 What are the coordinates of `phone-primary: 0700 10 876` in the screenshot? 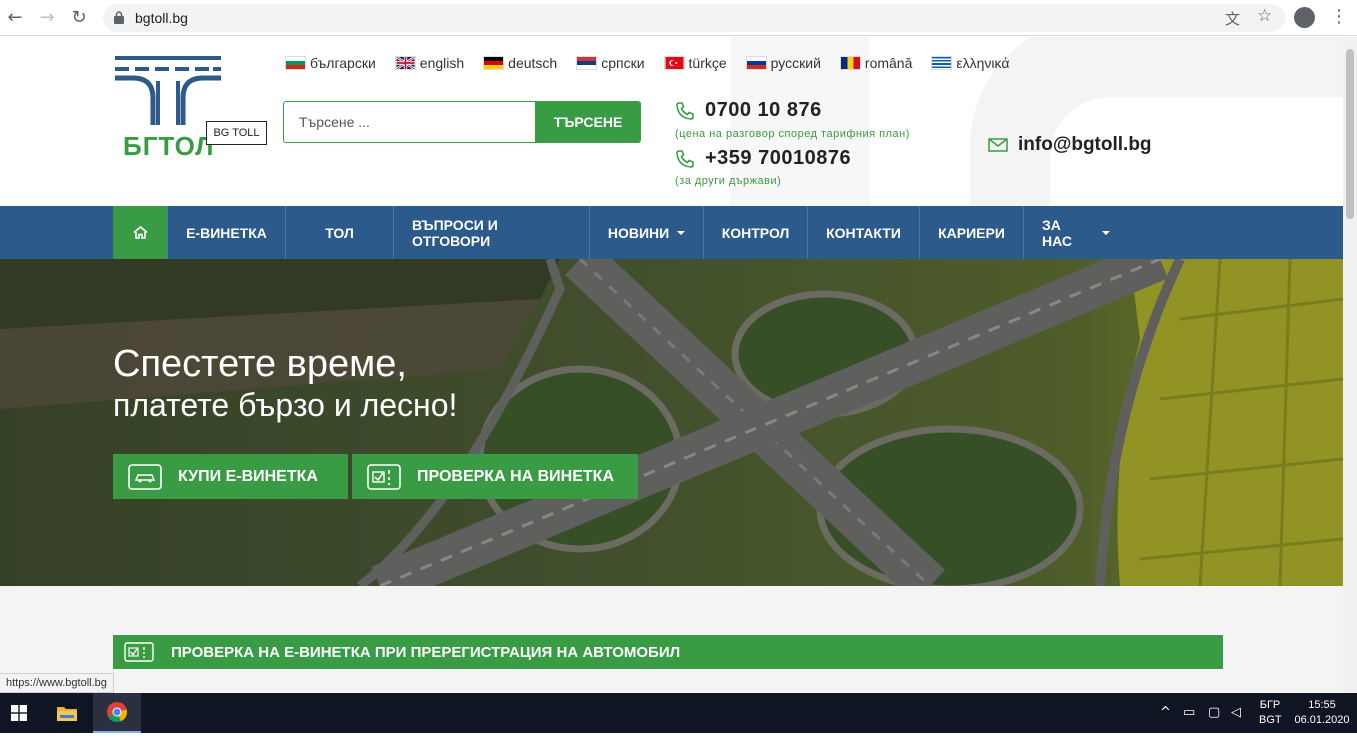 It's located at (748, 110).